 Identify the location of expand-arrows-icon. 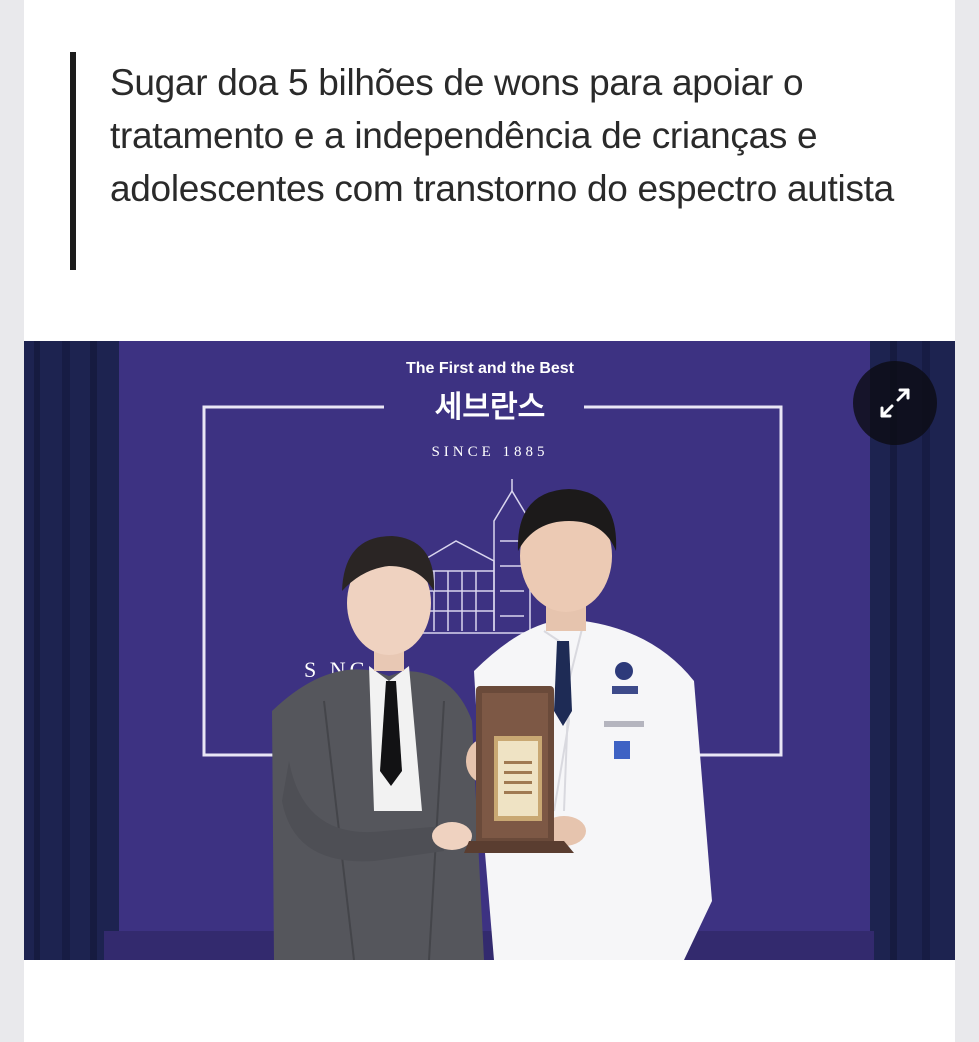
(895, 403).